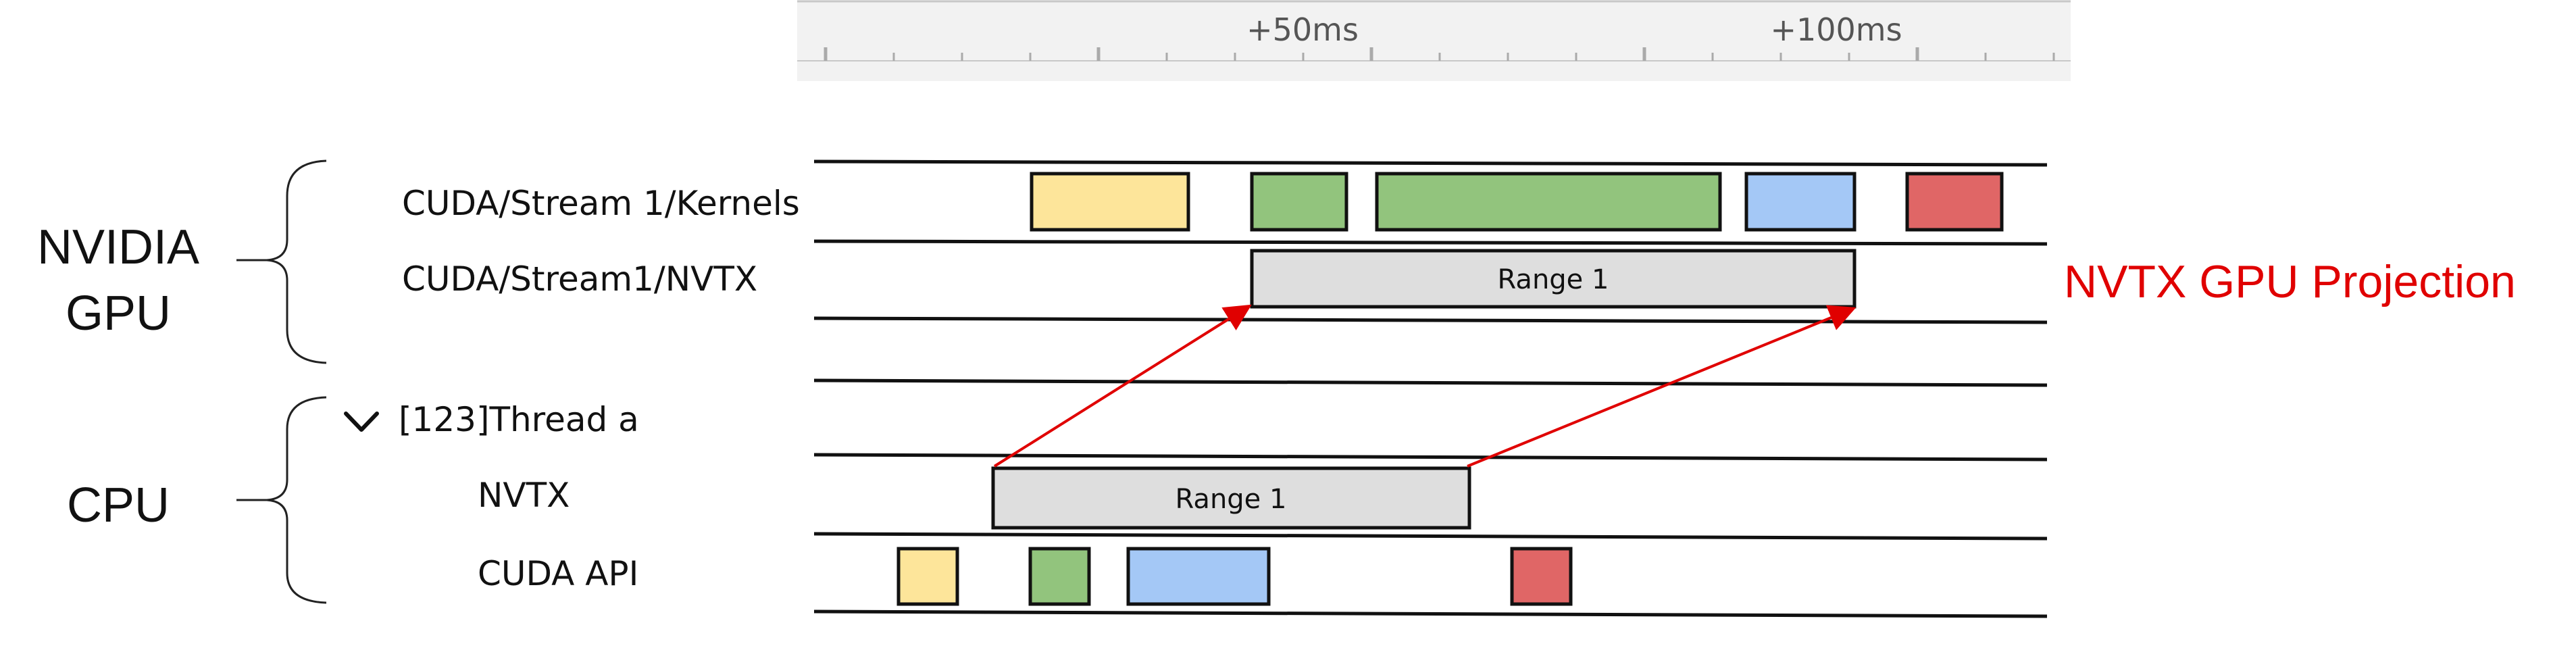  What do you see at coordinates (1434, 40) in the screenshot?
I see `time-ruler: +50ms +100ms` at bounding box center [1434, 40].